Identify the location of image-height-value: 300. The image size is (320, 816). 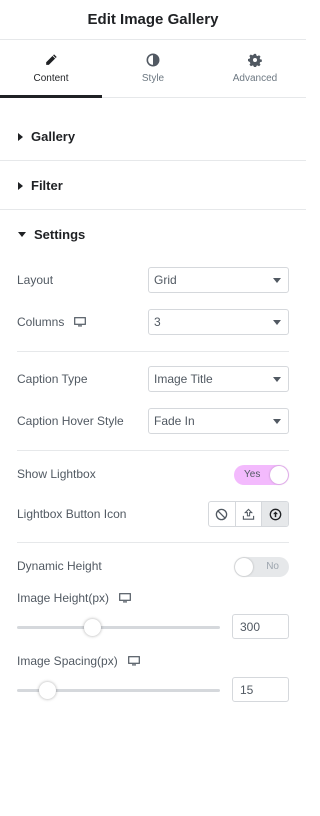
(250, 626).